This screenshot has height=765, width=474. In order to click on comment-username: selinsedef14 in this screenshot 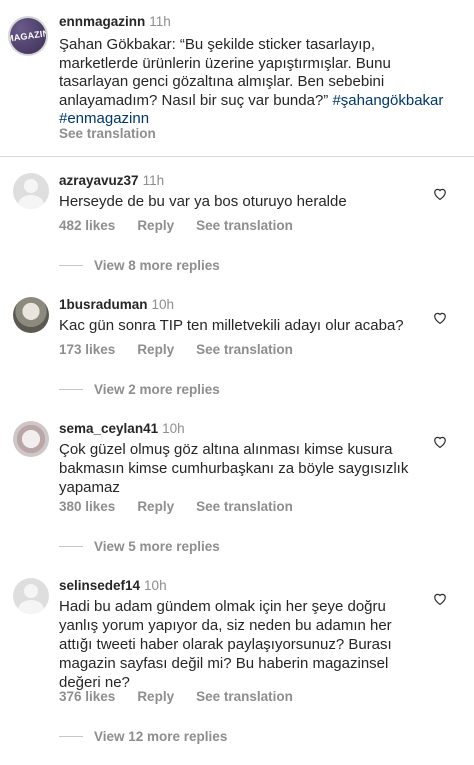, I will do `click(99, 585)`.